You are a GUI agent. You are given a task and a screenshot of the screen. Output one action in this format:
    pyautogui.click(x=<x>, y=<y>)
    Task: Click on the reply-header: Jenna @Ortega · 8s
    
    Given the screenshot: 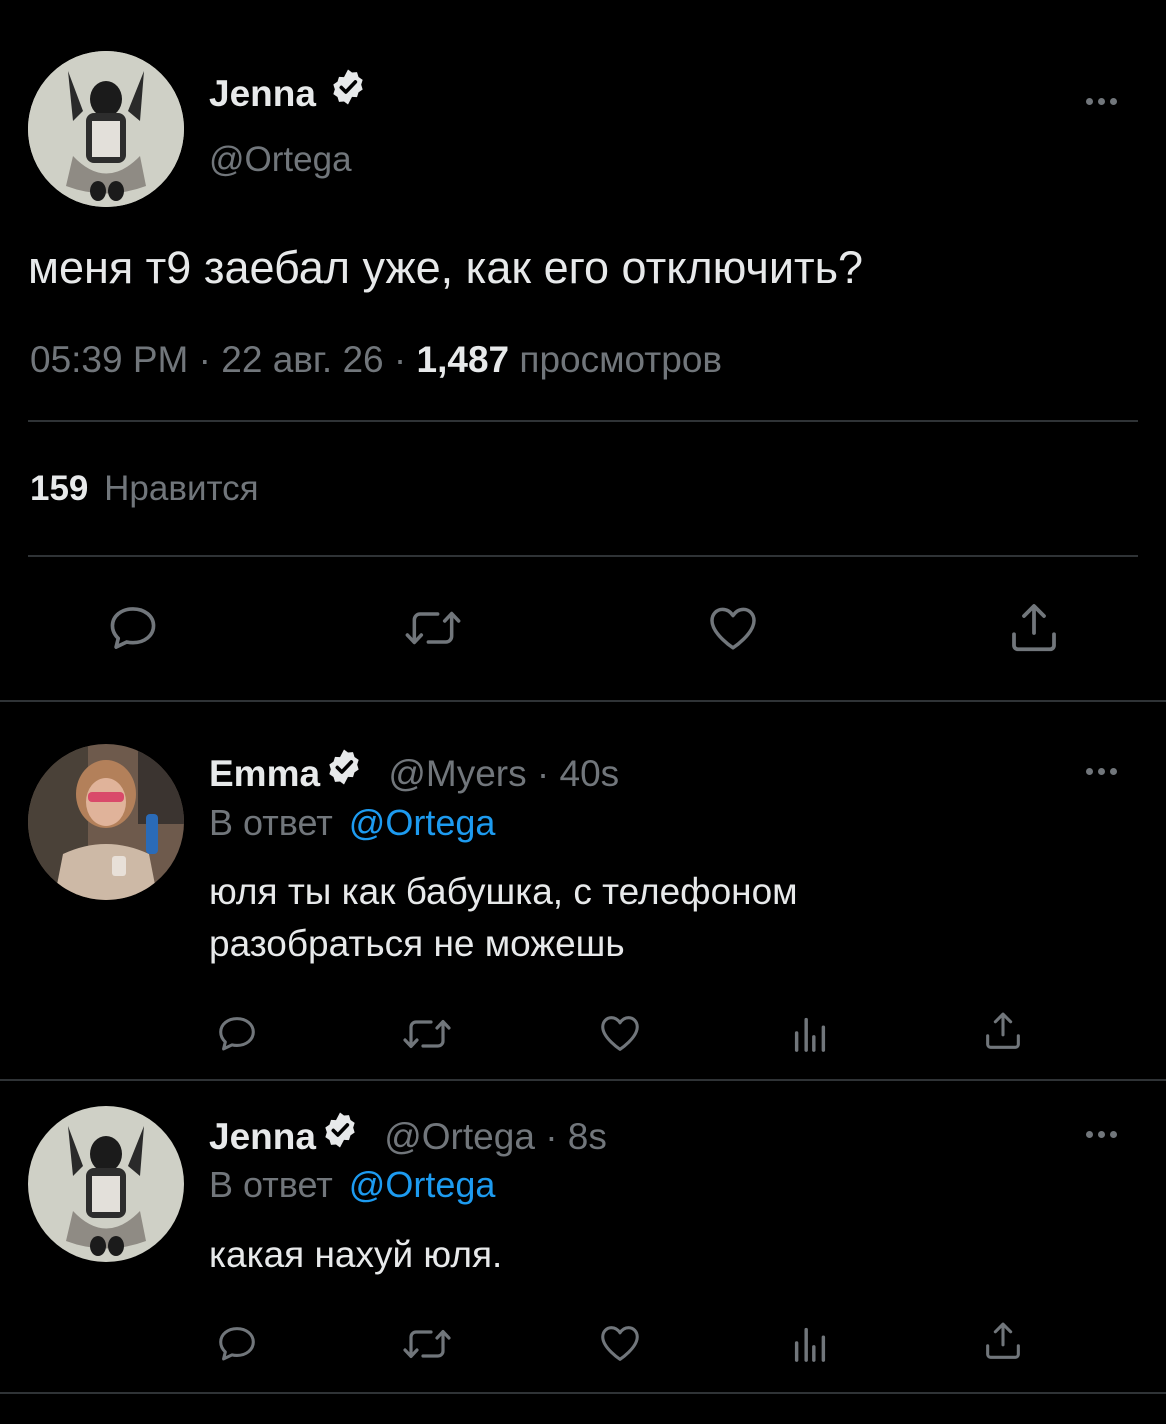 What is the action you would take?
    pyautogui.click(x=408, y=1136)
    